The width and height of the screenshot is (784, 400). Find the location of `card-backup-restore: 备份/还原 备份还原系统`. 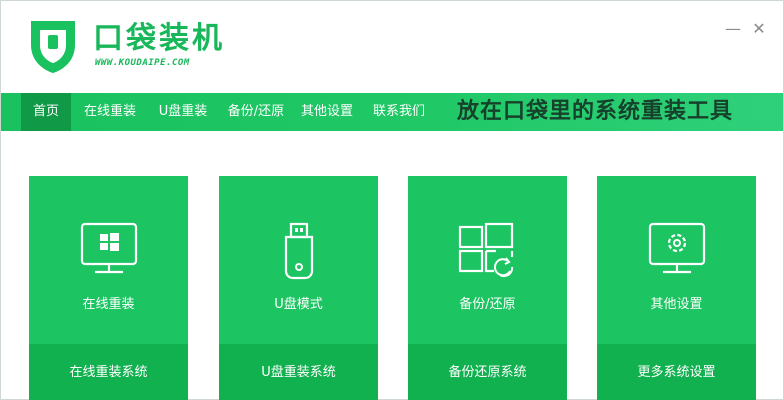

card-backup-restore: 备份/还原 备份还原系统 is located at coordinates (487, 288).